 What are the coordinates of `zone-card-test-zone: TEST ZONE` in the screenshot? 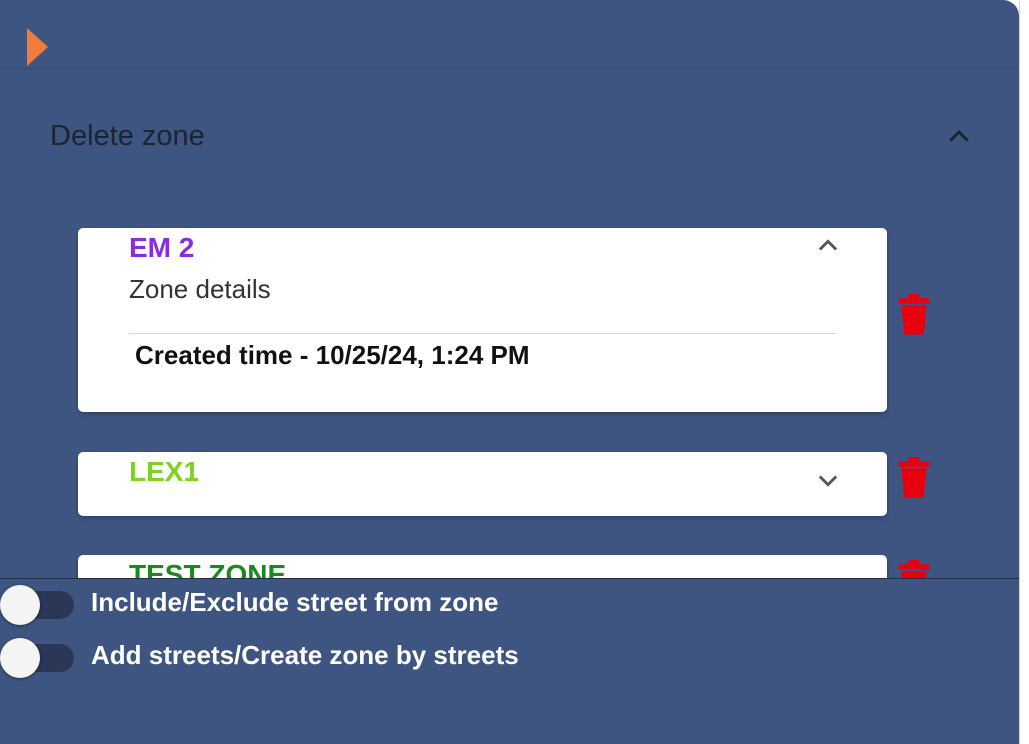 It's located at (482, 566).